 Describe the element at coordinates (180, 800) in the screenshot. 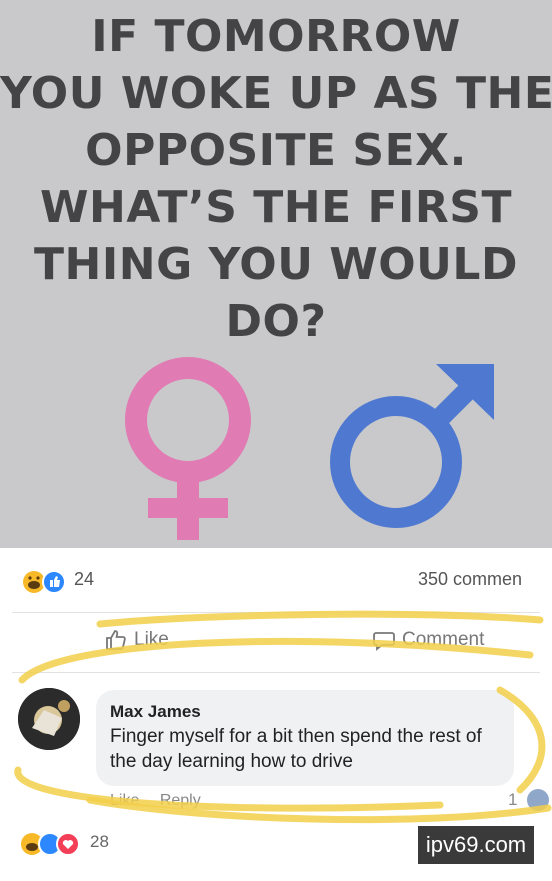

I see `comment-reply-link: Reply` at that location.